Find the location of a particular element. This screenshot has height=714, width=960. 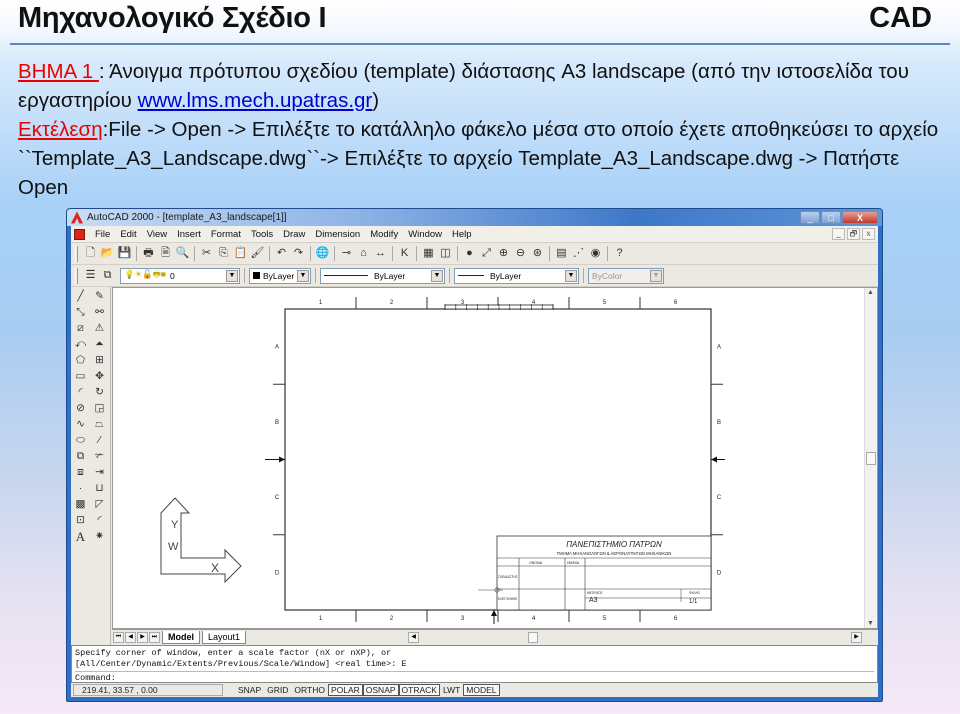

menu-insert: Insert is located at coordinates (189, 234).